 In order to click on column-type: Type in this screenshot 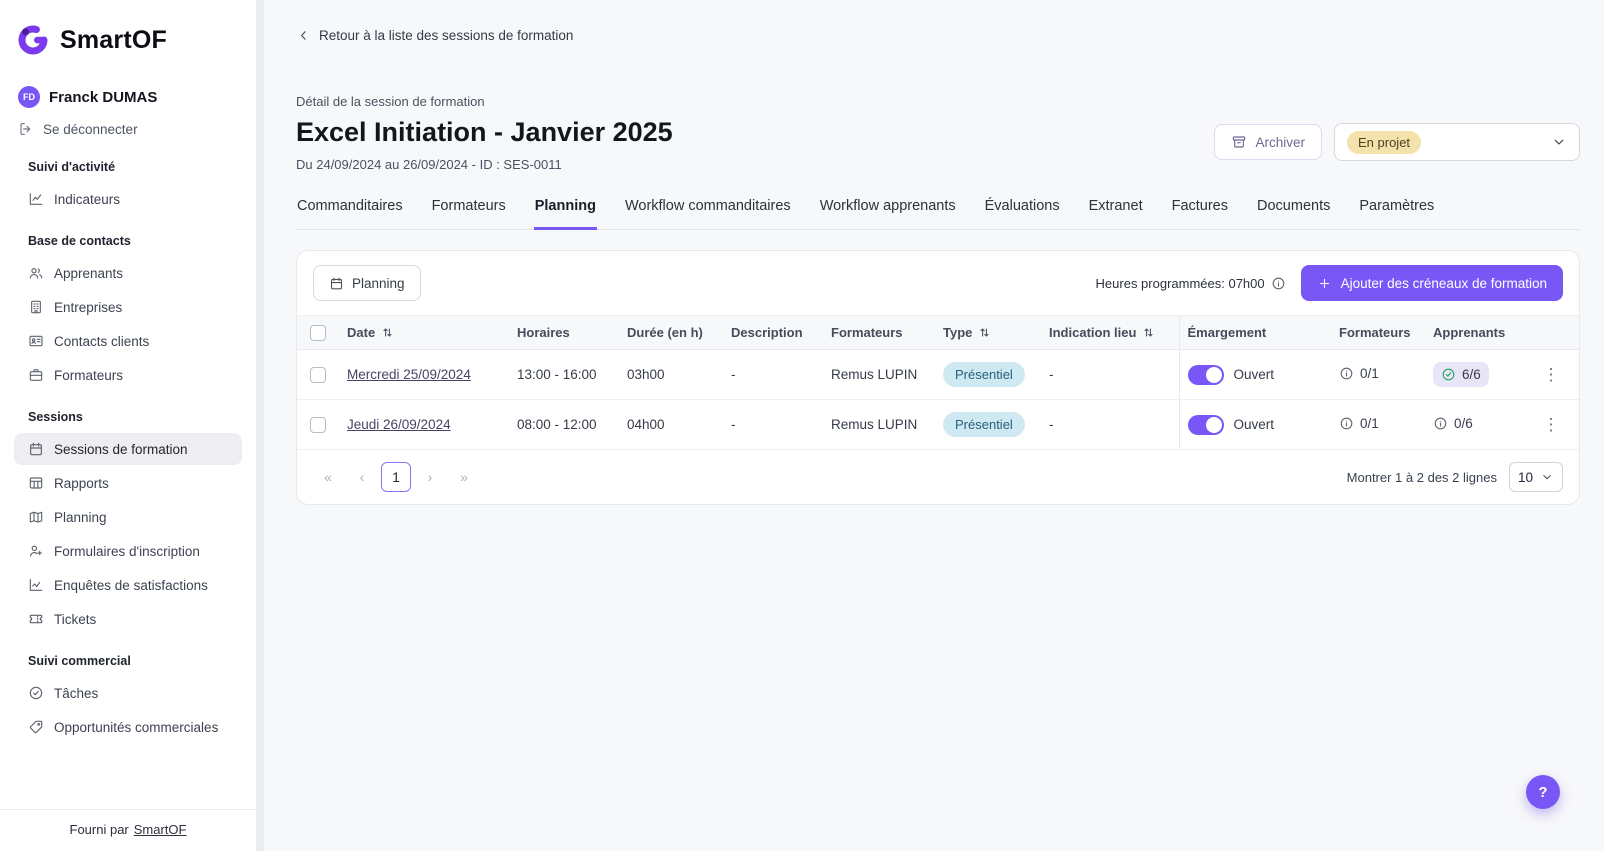, I will do `click(958, 332)`.